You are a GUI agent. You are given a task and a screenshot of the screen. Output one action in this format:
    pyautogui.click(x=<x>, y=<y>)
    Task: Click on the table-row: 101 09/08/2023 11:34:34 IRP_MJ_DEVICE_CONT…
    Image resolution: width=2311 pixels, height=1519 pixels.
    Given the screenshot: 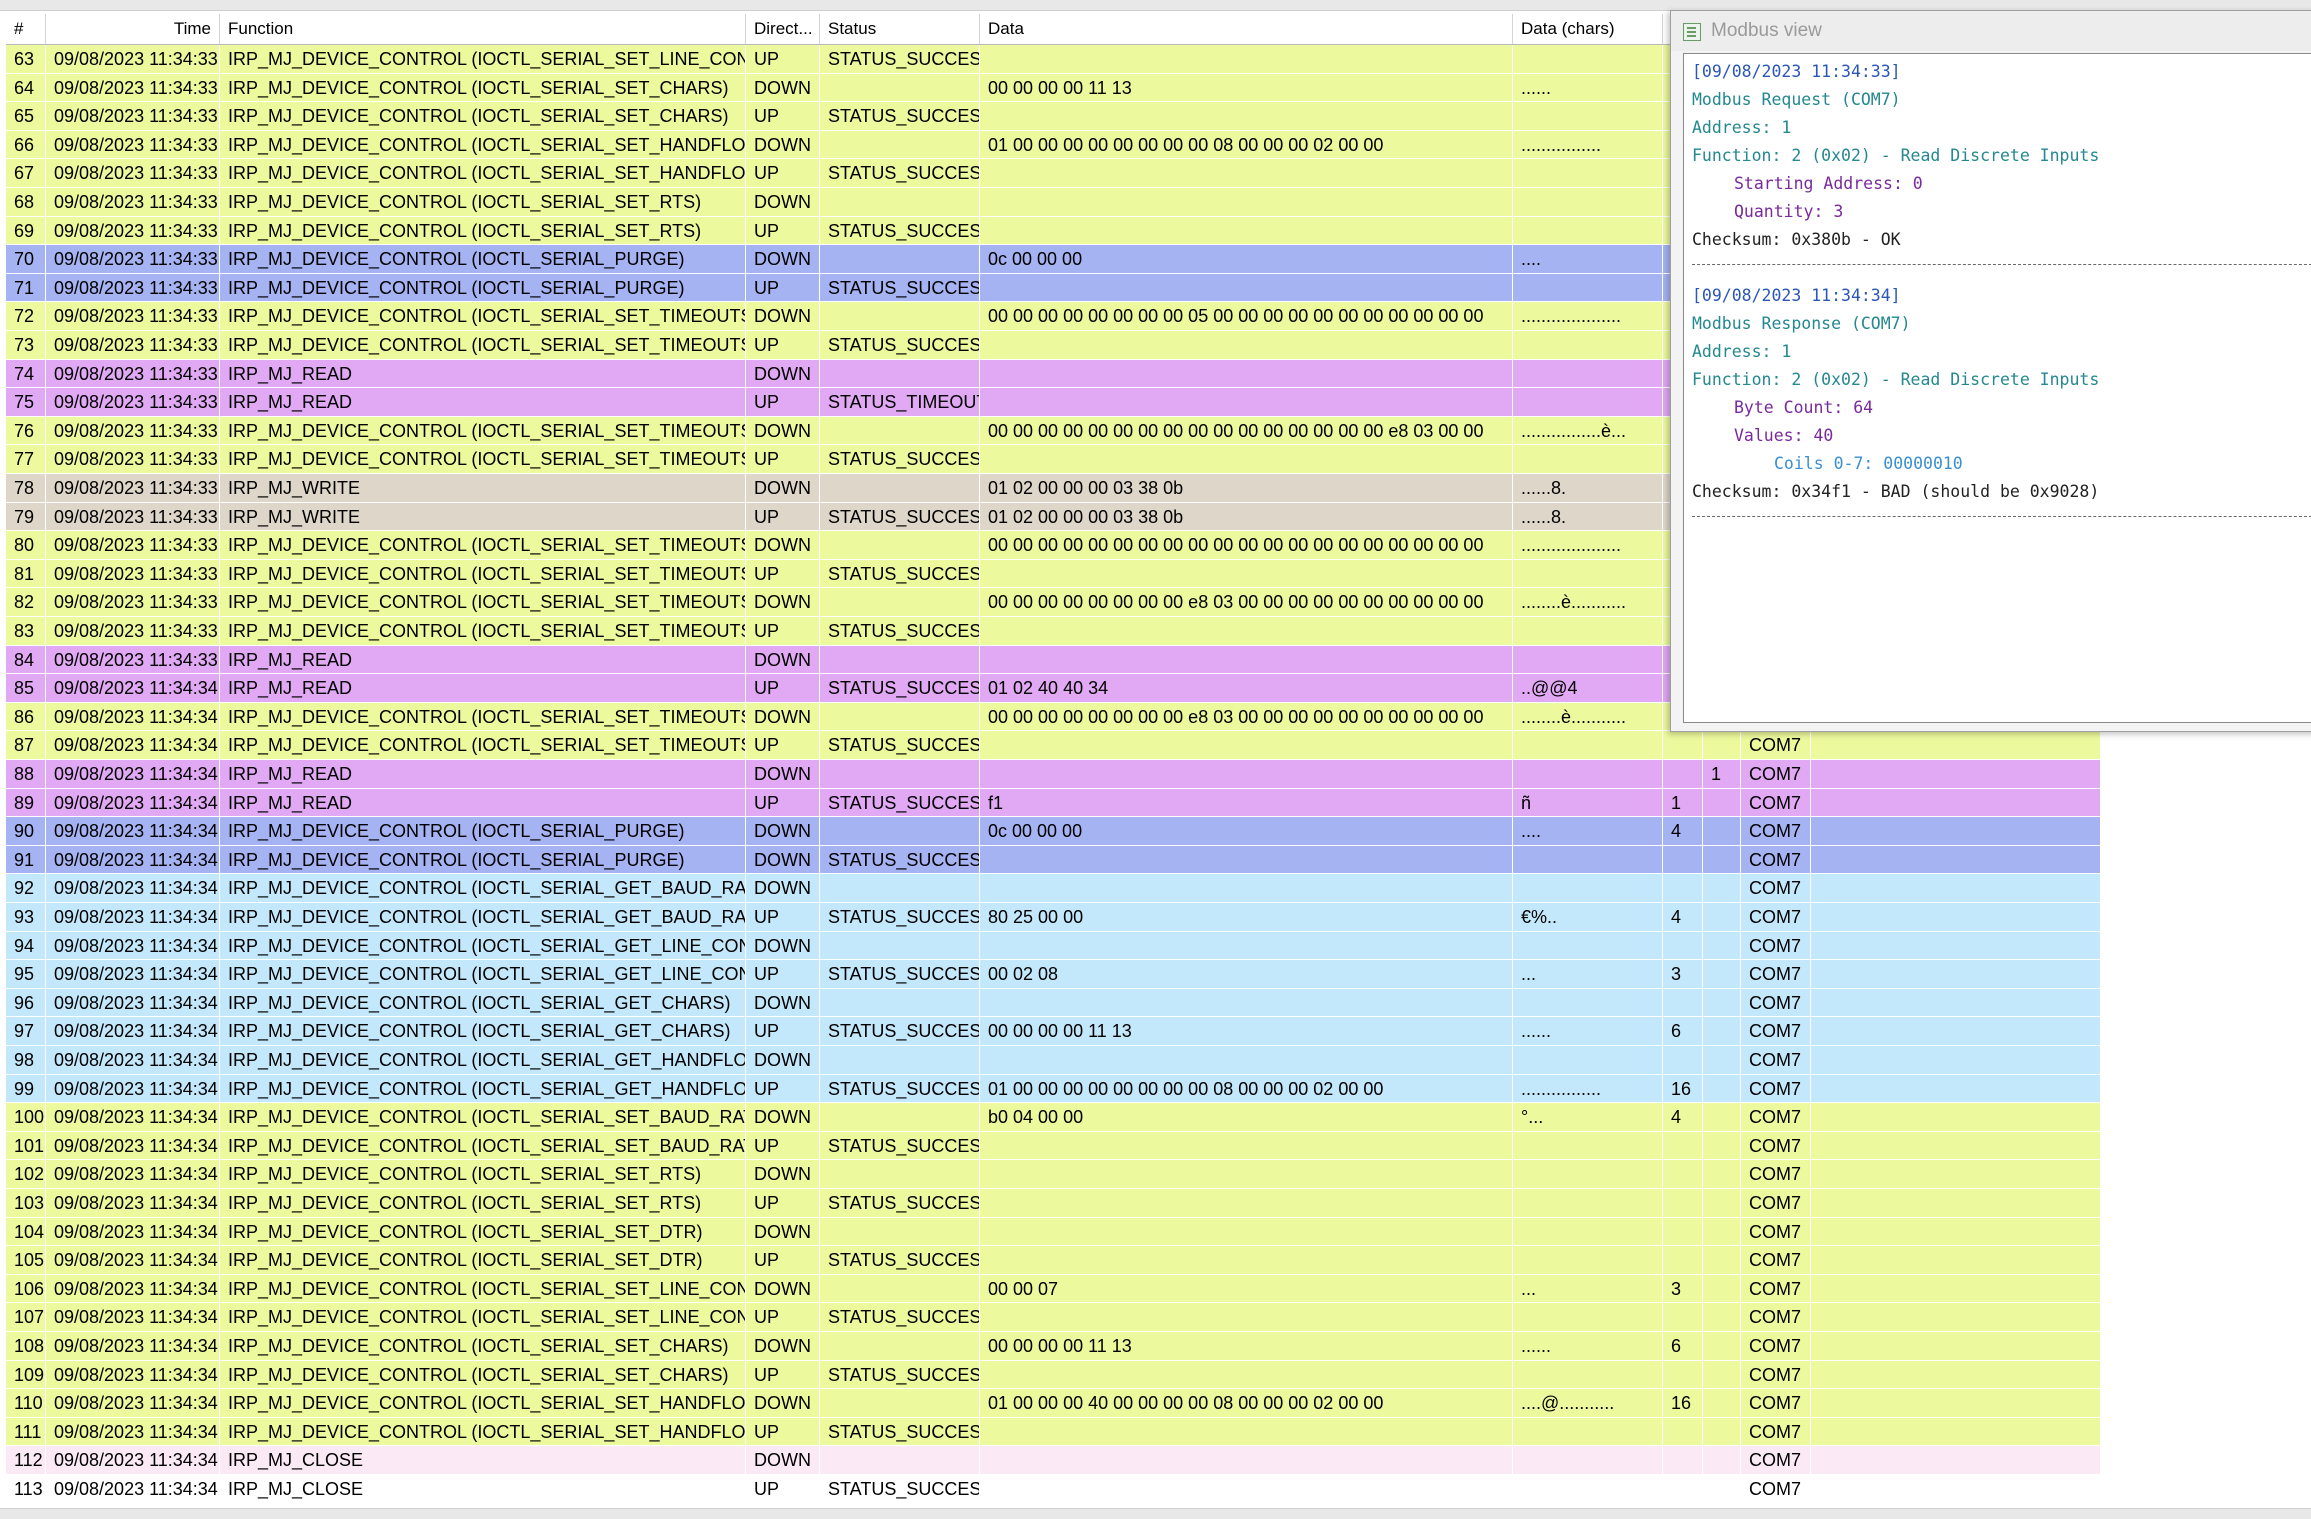 What is the action you would take?
    pyautogui.click(x=1053, y=1146)
    